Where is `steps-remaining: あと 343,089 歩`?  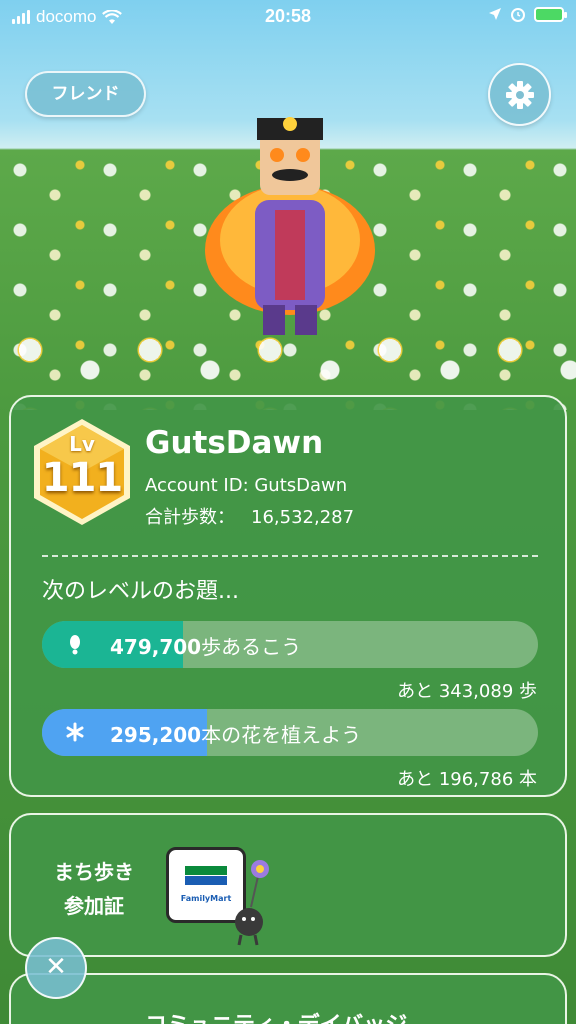 steps-remaining: あと 343,089 歩 is located at coordinates (467, 691).